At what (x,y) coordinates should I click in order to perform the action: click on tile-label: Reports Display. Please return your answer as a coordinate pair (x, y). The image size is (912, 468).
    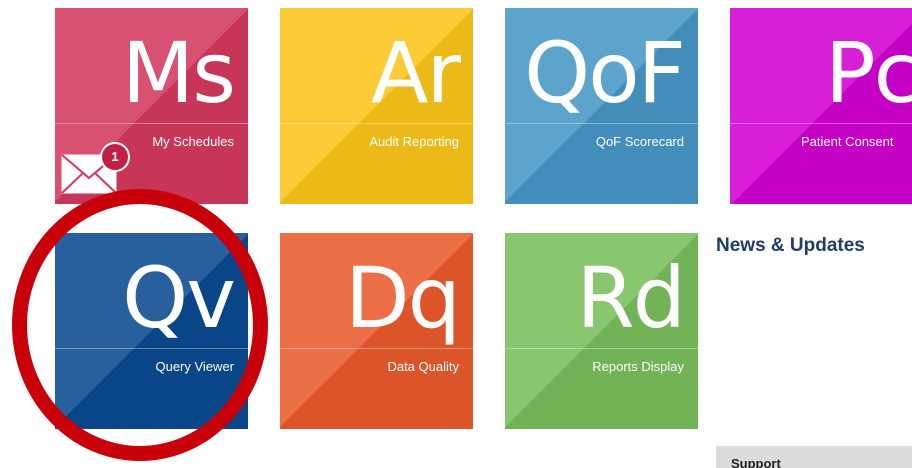
    Looking at the image, I should click on (638, 366).